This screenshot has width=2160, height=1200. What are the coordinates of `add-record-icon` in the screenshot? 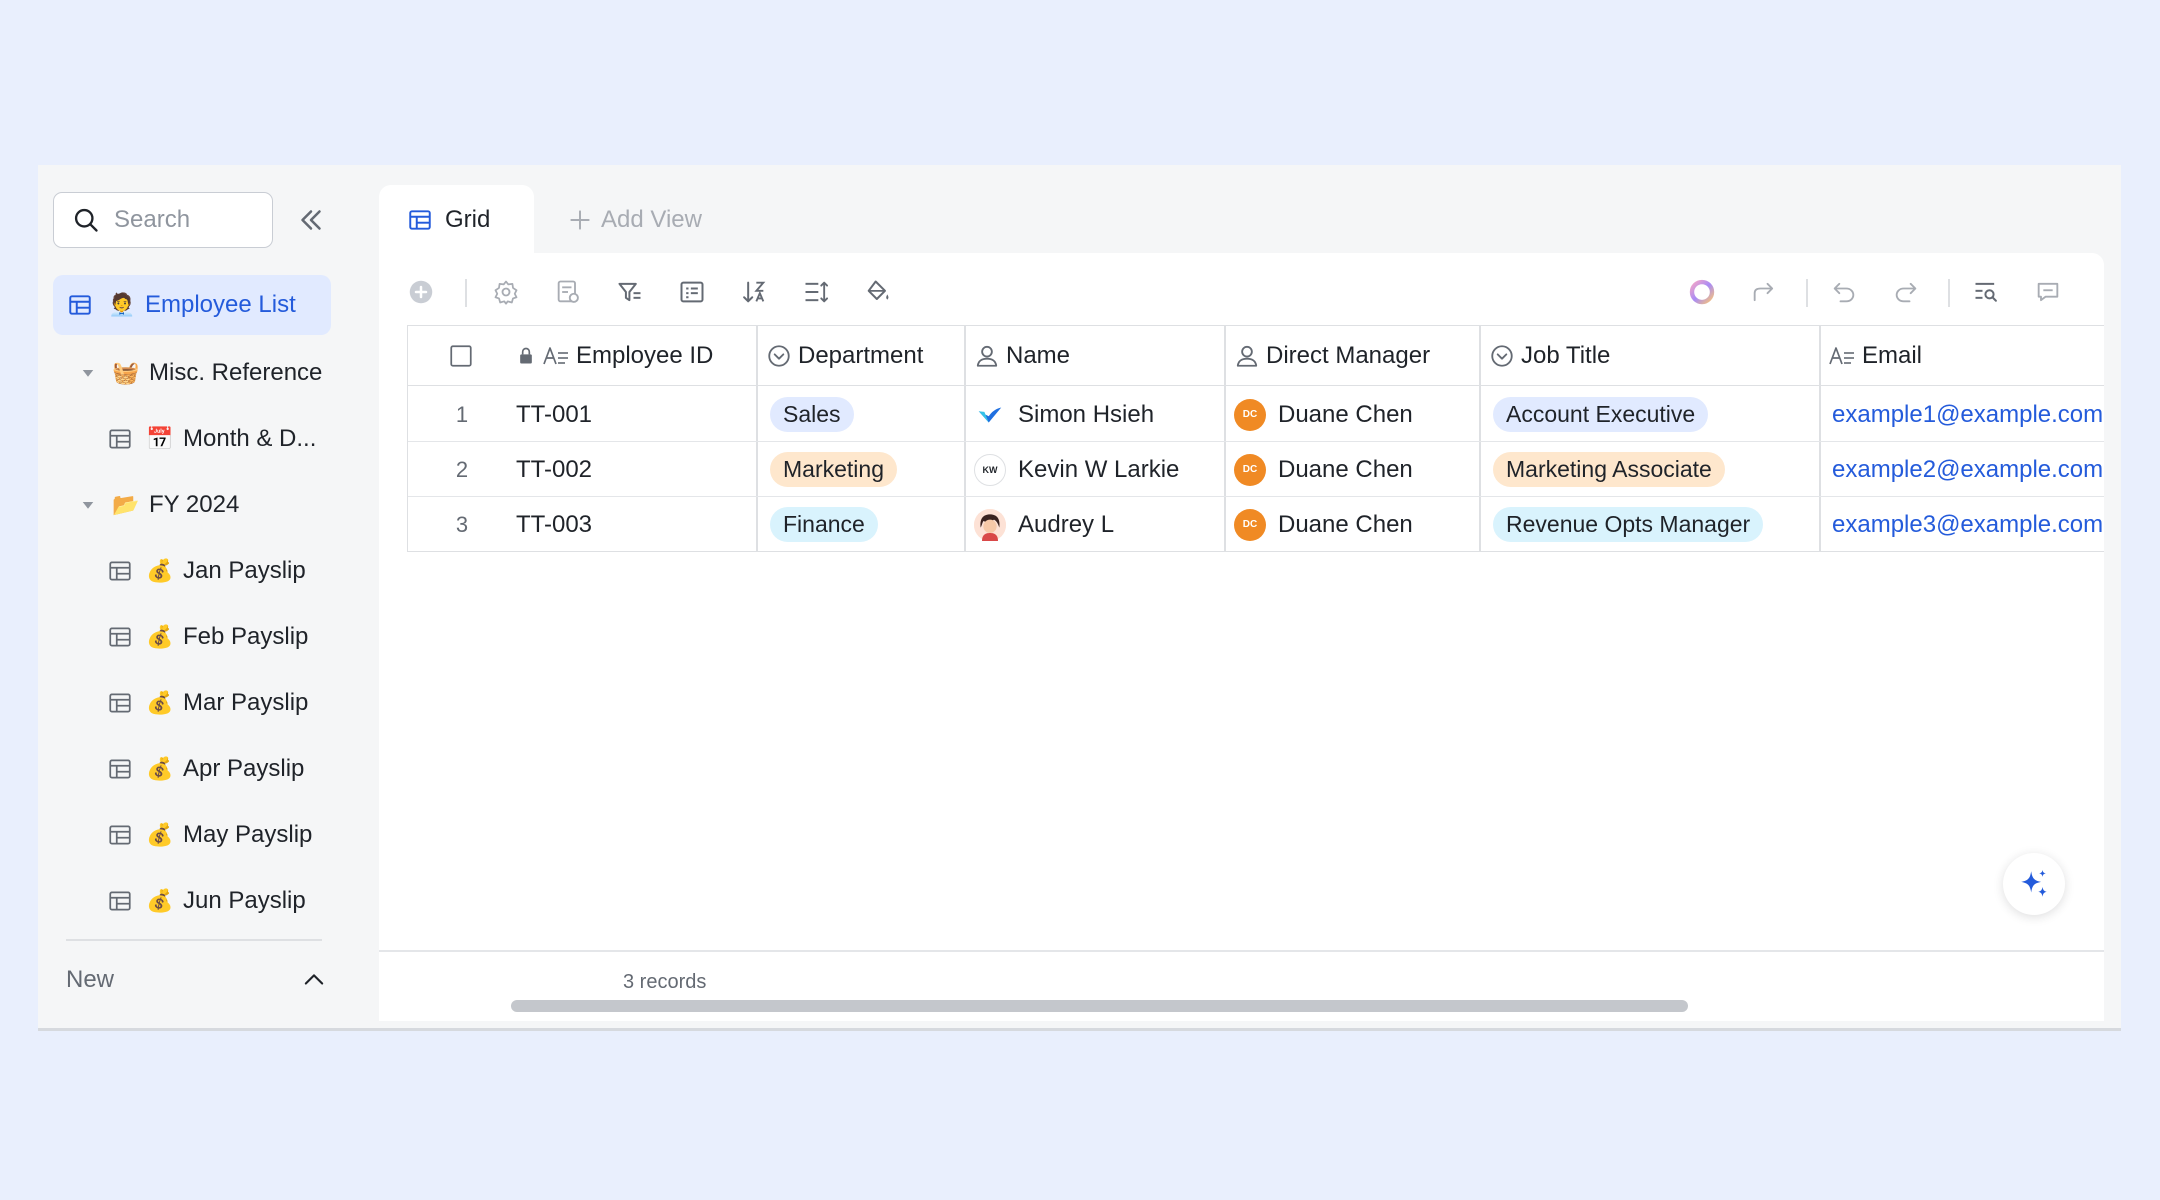 It's located at (421, 292).